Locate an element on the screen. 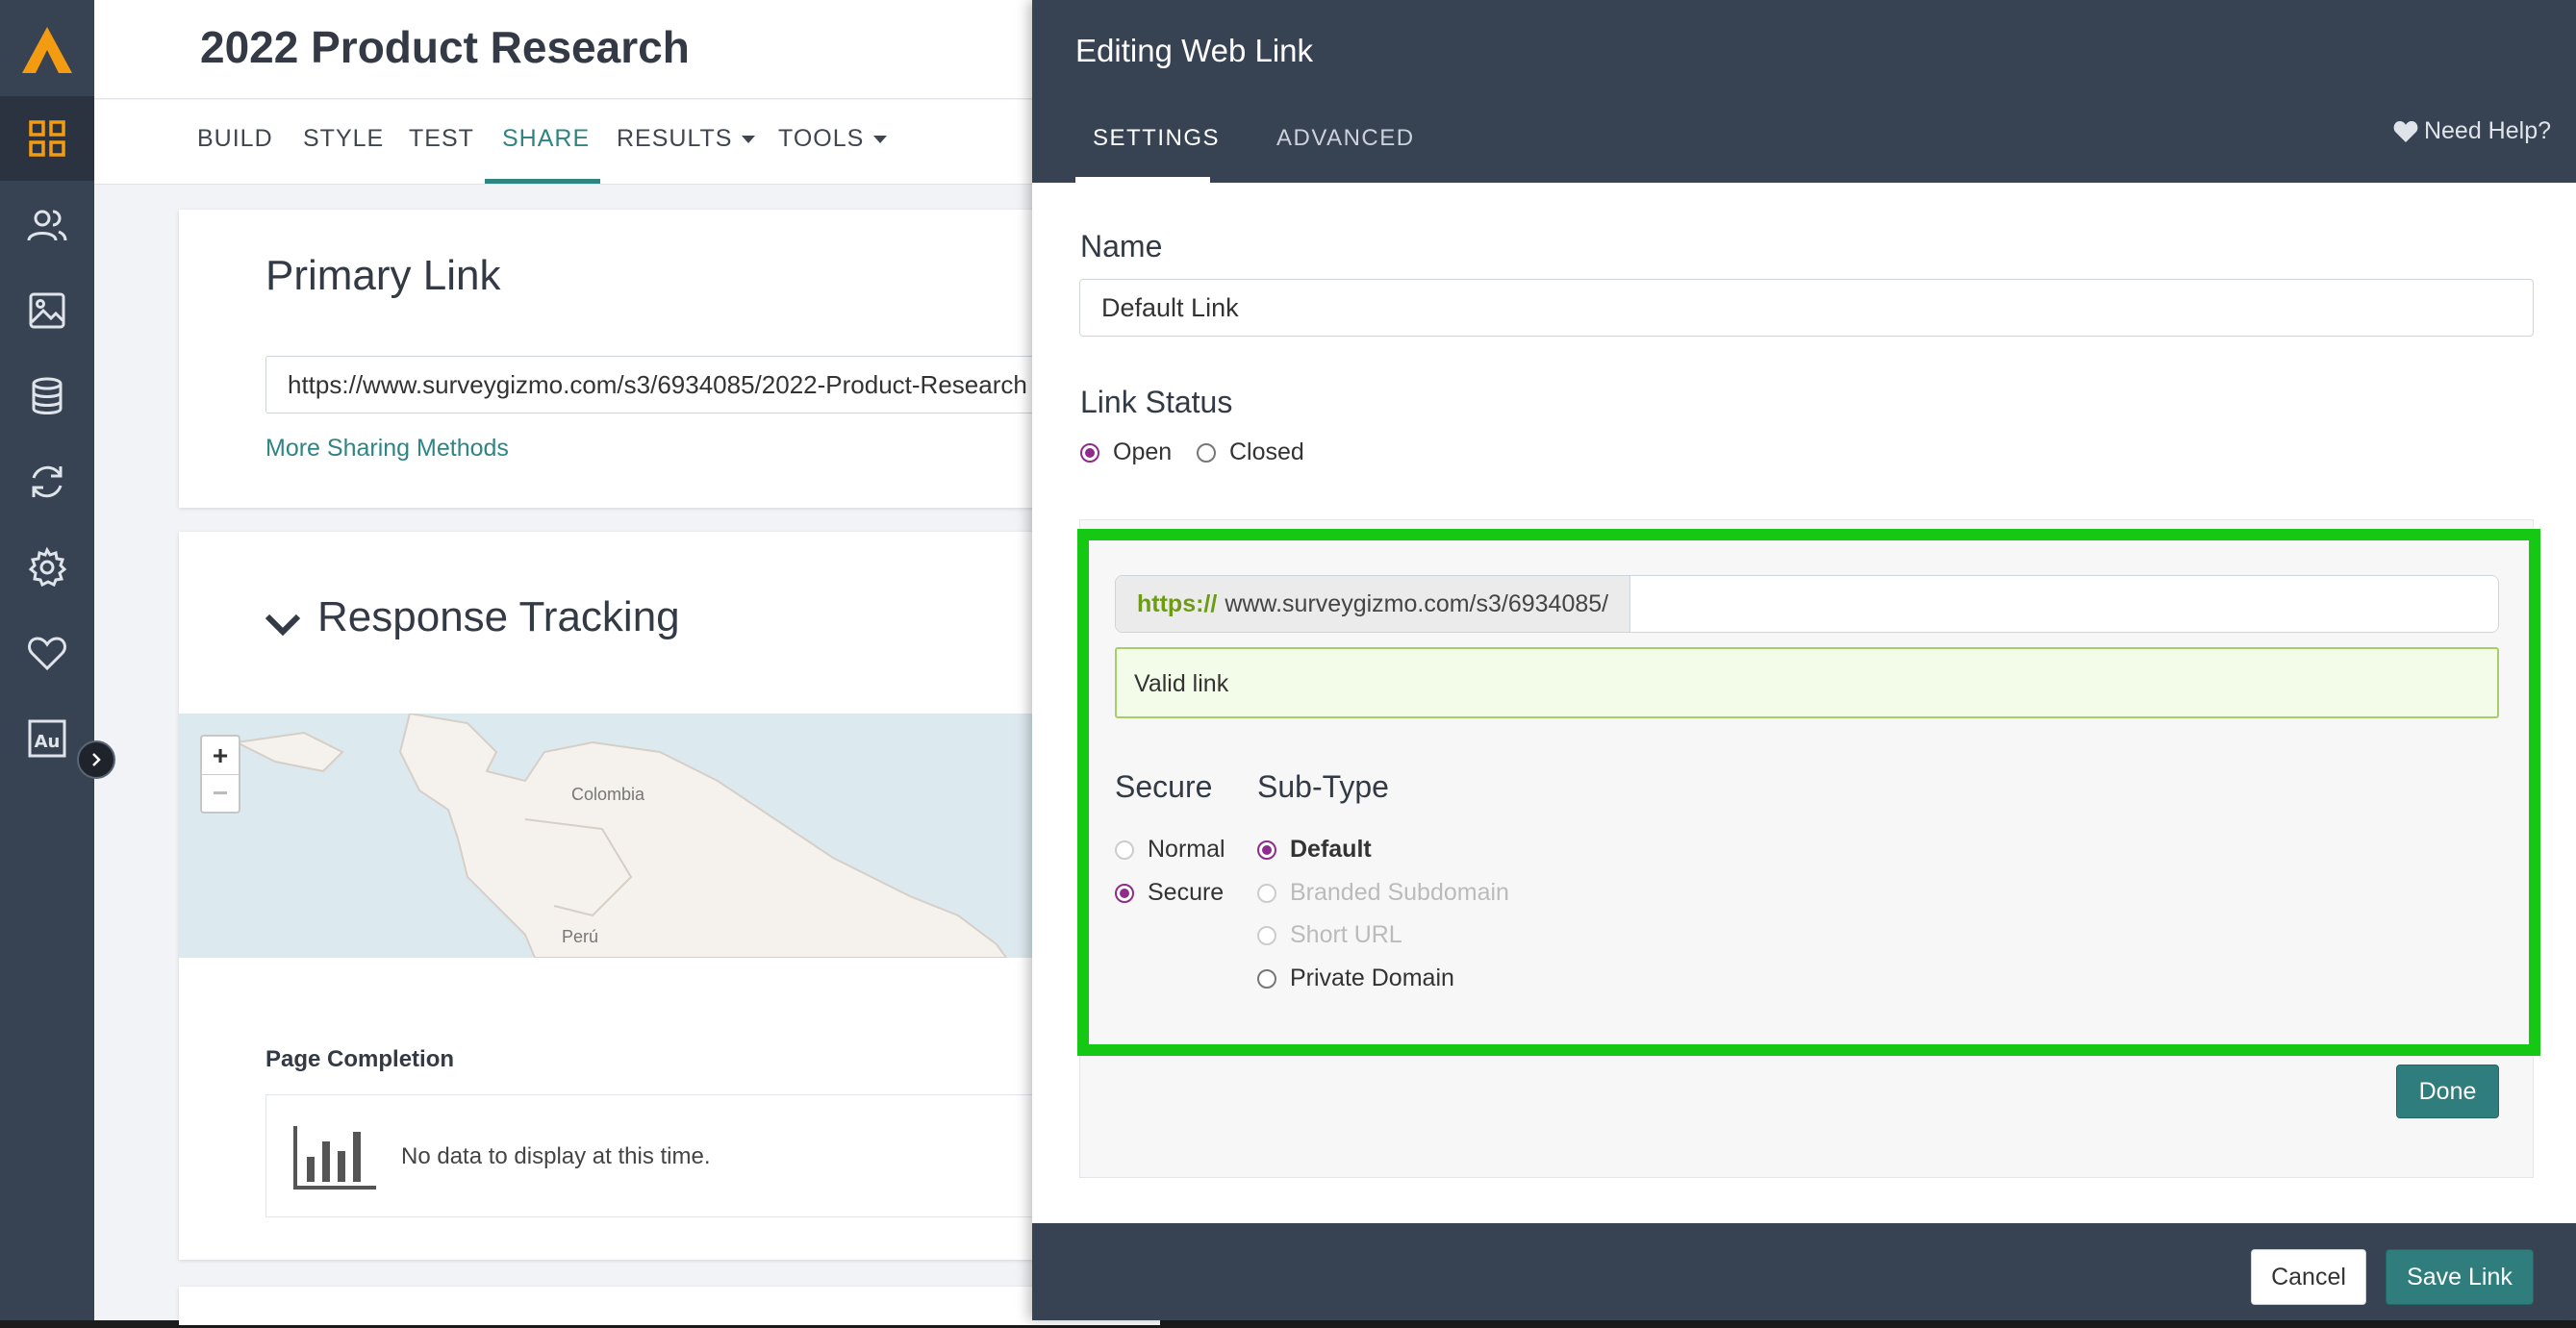 The width and height of the screenshot is (2576, 1328). database-icon is located at coordinates (47, 396).